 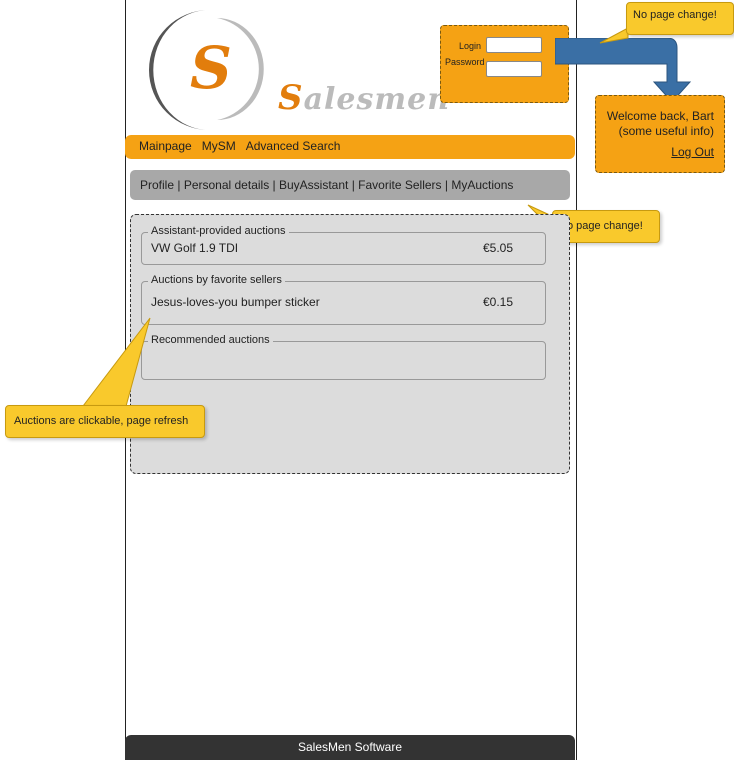 What do you see at coordinates (514, 69) in the screenshot?
I see `password-input` at bounding box center [514, 69].